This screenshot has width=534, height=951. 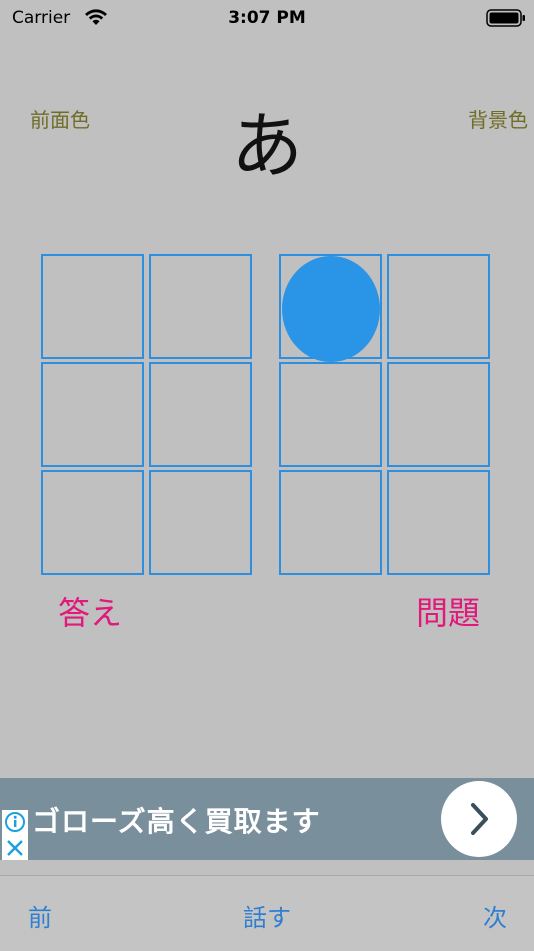 I want to click on ad-open-button, so click(x=479, y=819).